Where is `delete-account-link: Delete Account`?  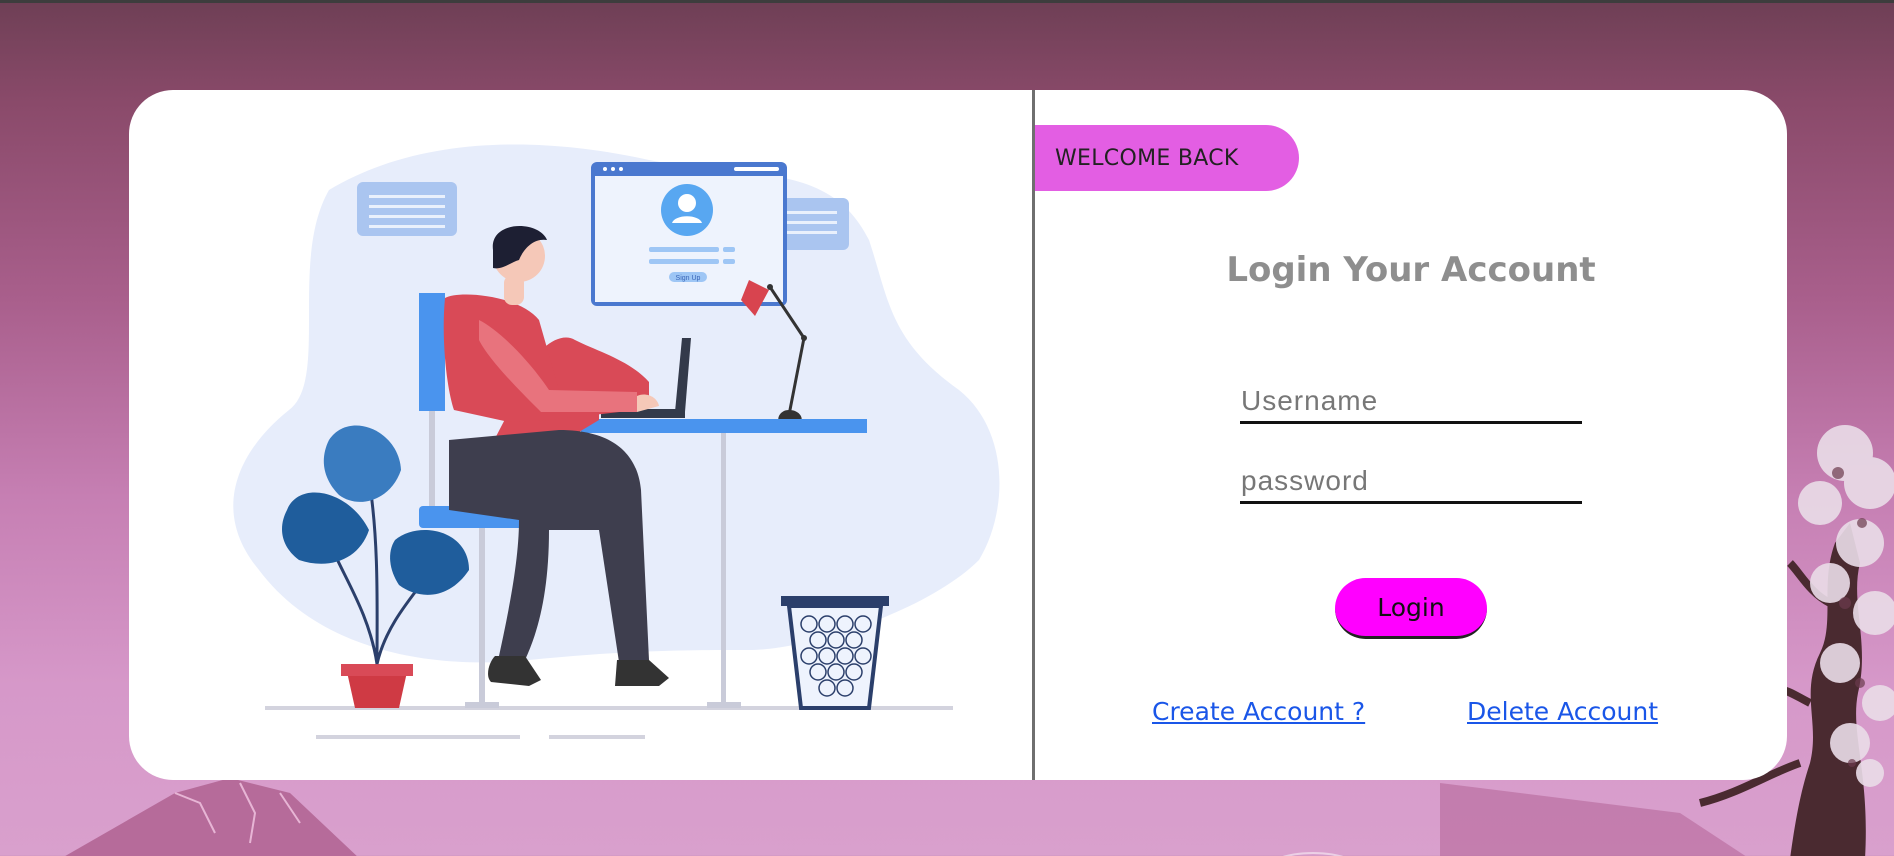
delete-account-link: Delete Account is located at coordinates (1562, 711).